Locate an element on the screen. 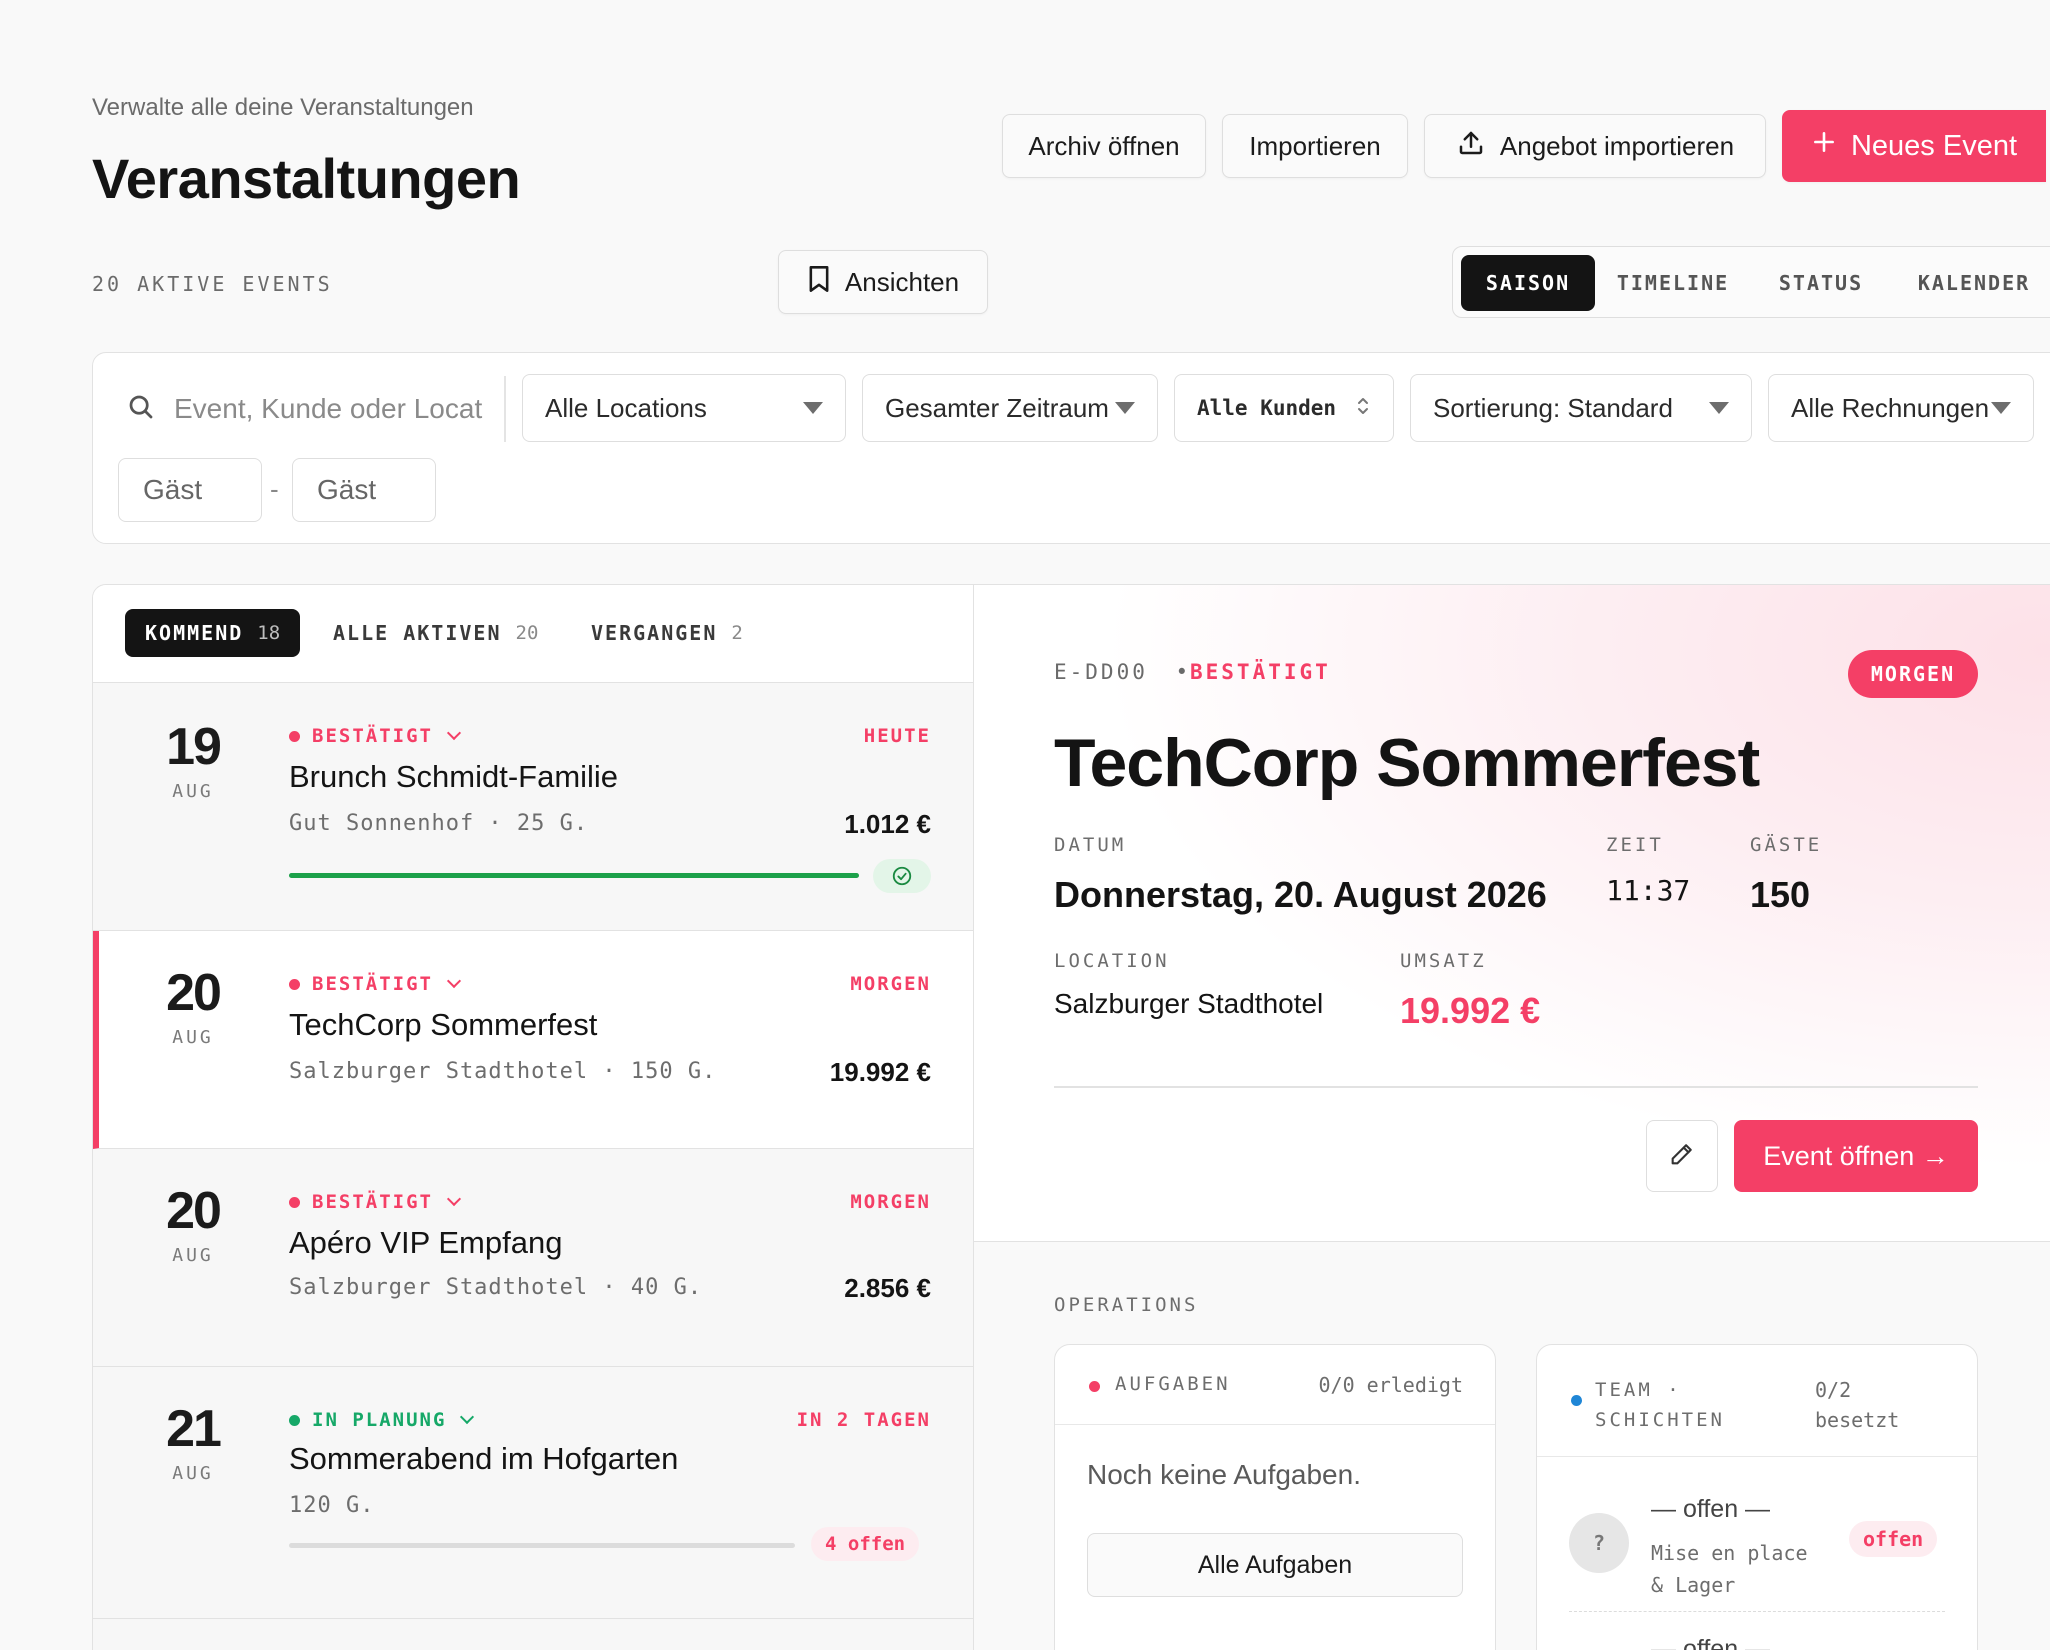 The width and height of the screenshot is (2050, 1650). search-box is located at coordinates (311, 409).